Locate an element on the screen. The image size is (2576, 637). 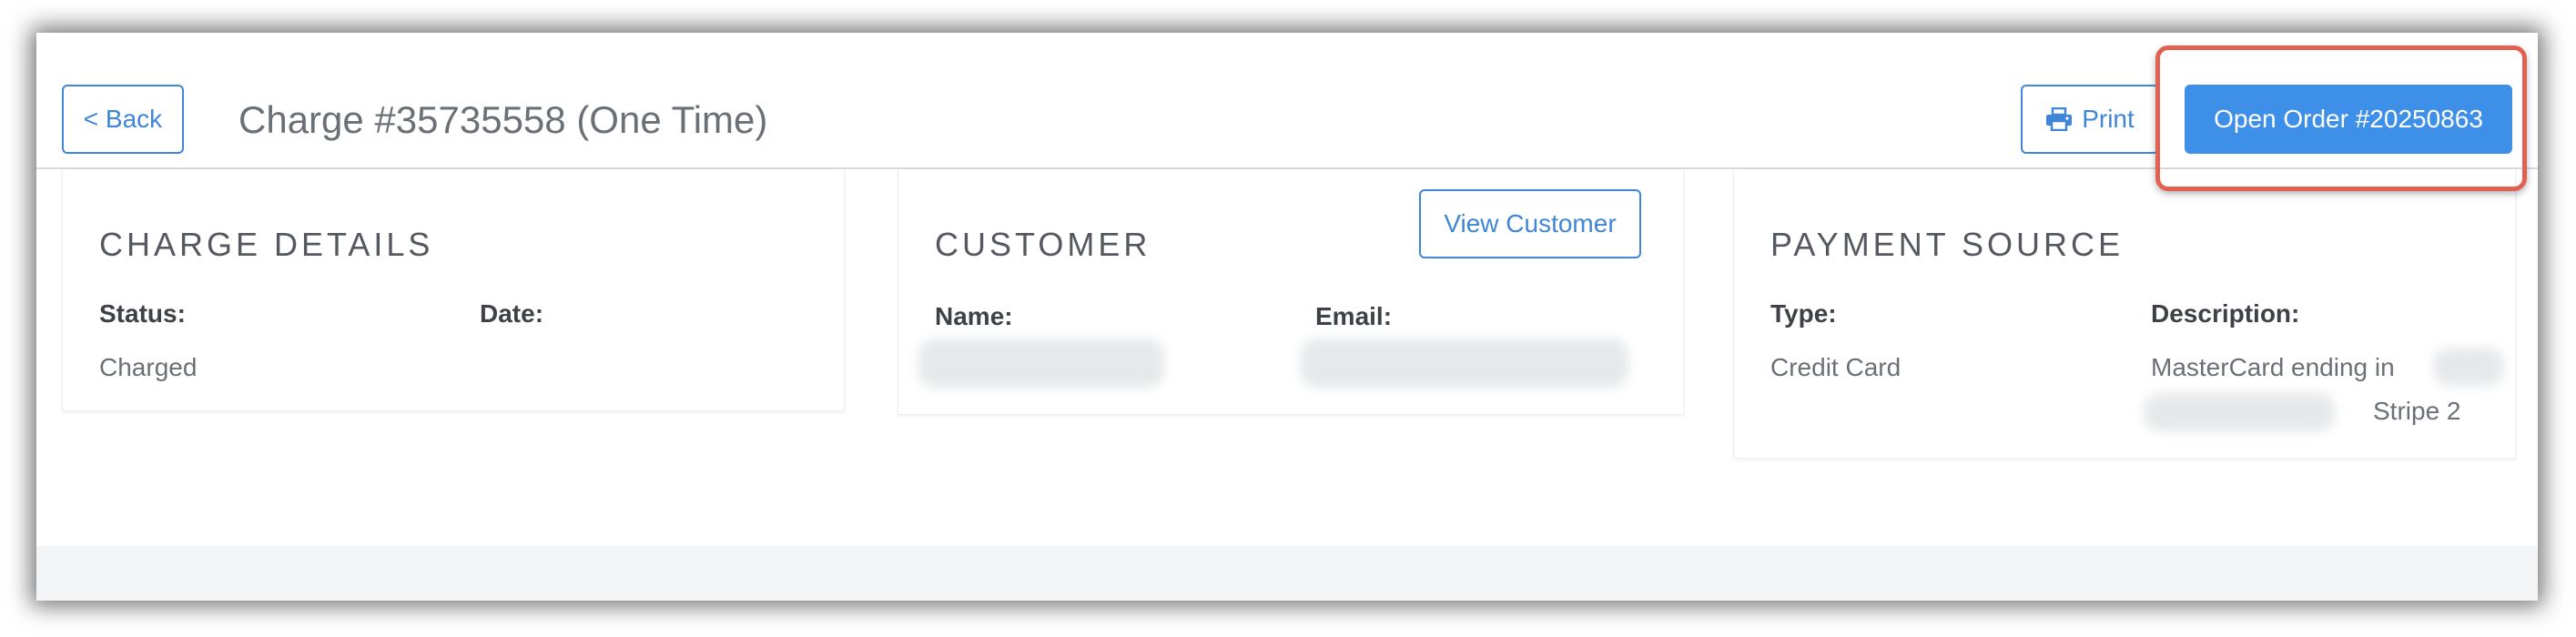
type-label: Type: is located at coordinates (1803, 314).